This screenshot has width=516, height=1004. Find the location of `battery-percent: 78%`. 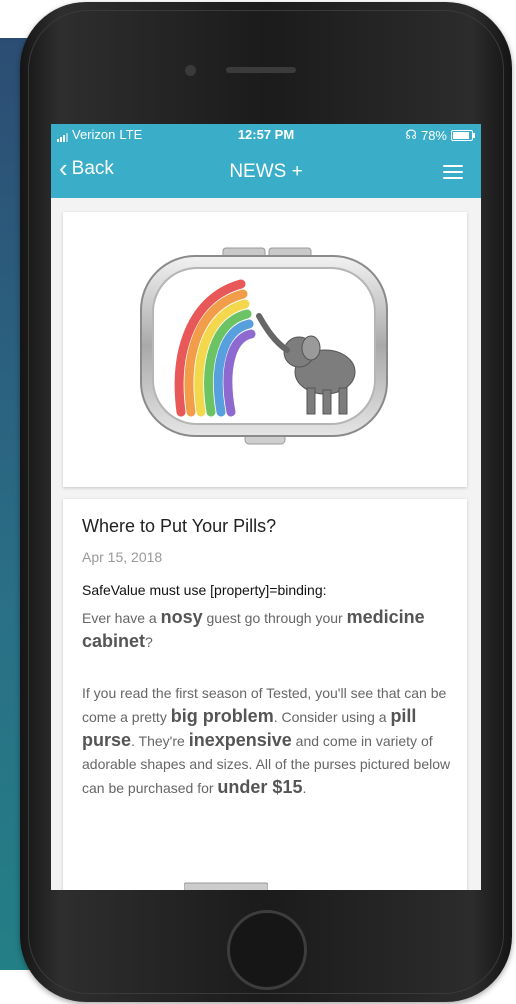

battery-percent: 78% is located at coordinates (433, 135).